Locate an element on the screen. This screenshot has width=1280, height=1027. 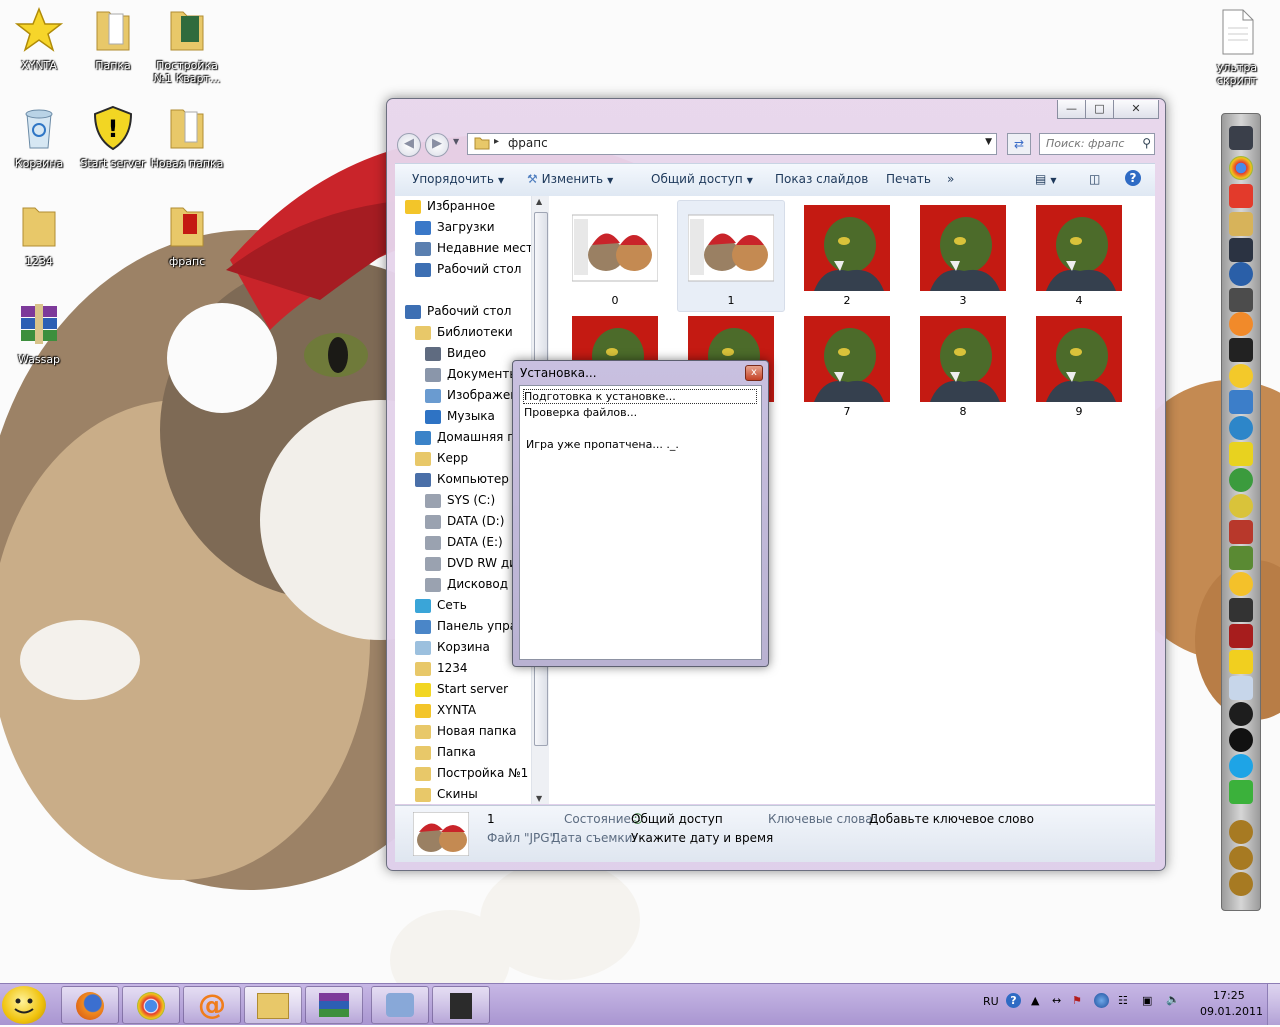
usb-icon is located at coordinates (1241, 688).